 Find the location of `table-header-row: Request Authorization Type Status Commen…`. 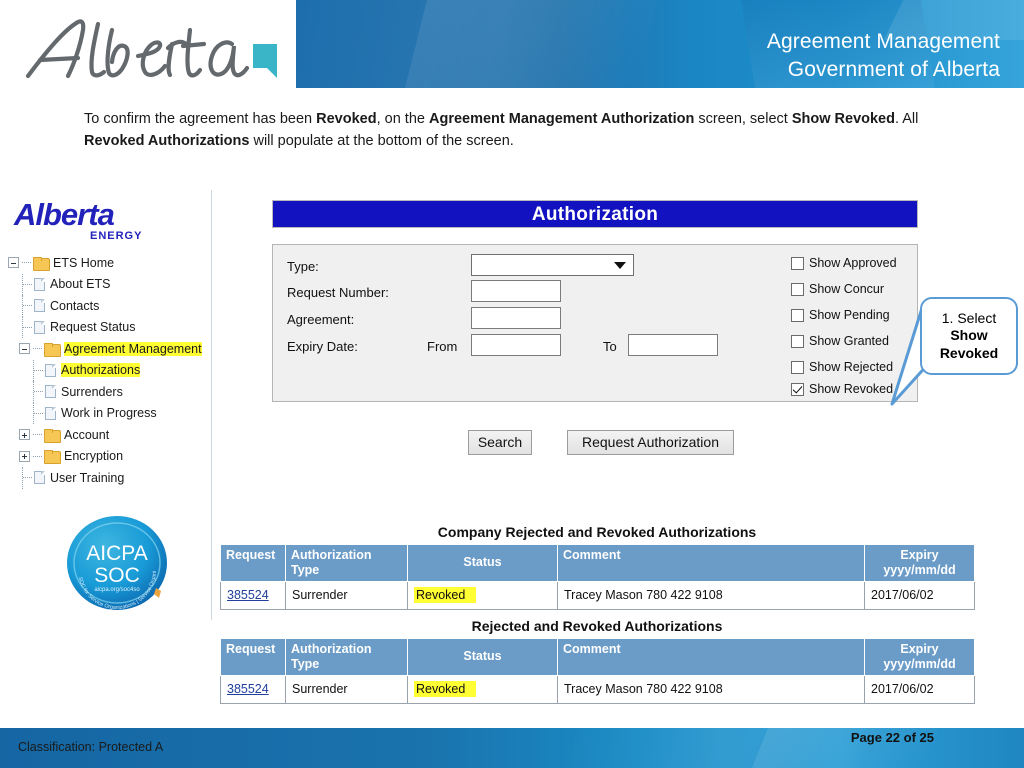

table-header-row: Request Authorization Type Status Commen… is located at coordinates (597, 563).